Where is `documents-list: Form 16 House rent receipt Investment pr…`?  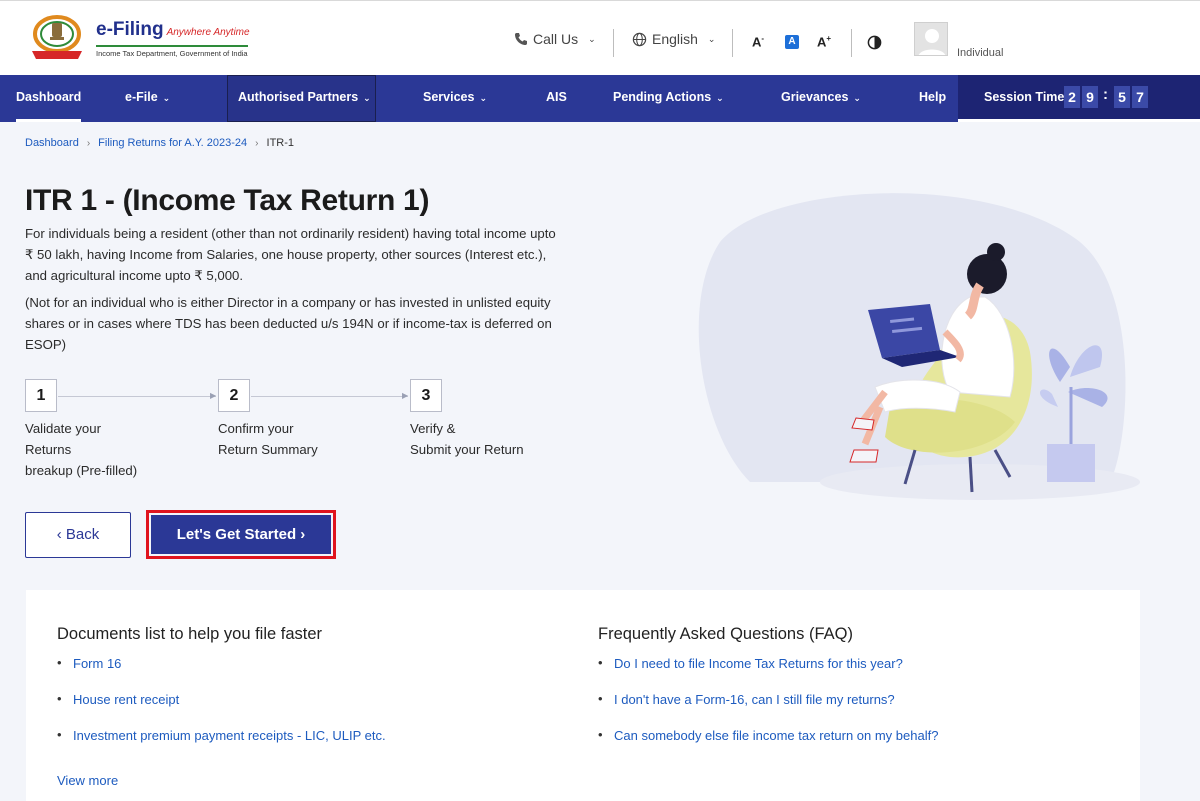
documents-list: Form 16 House rent receipt Investment pr… is located at coordinates (221, 709).